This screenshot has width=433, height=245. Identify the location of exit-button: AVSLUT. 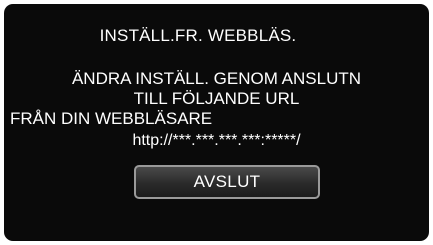
(227, 182).